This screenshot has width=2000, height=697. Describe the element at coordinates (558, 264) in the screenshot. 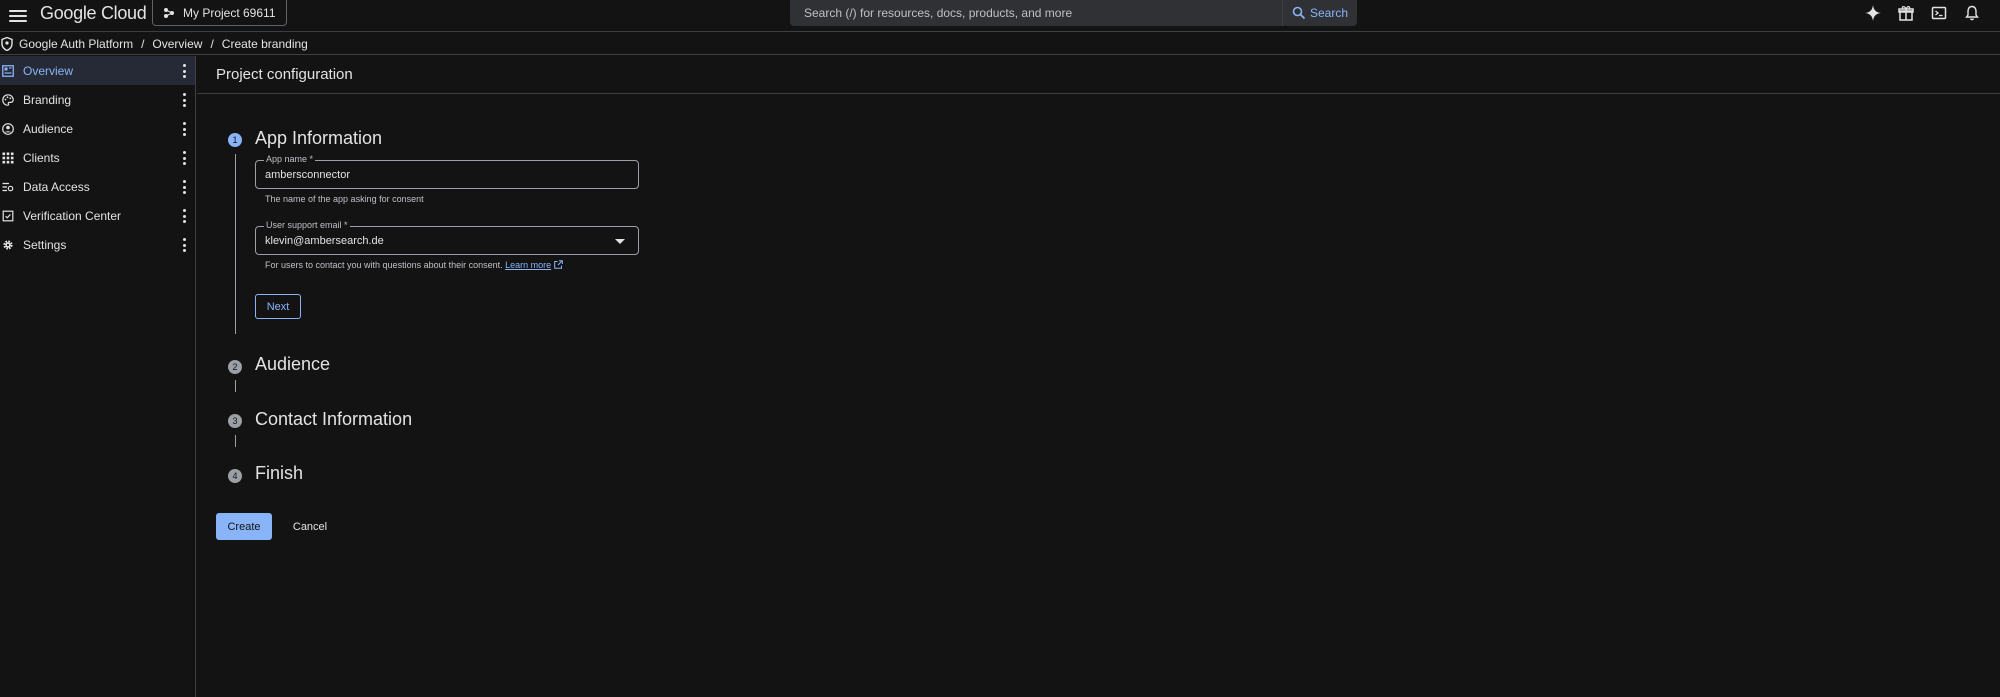

I see `external-link-icon` at that location.